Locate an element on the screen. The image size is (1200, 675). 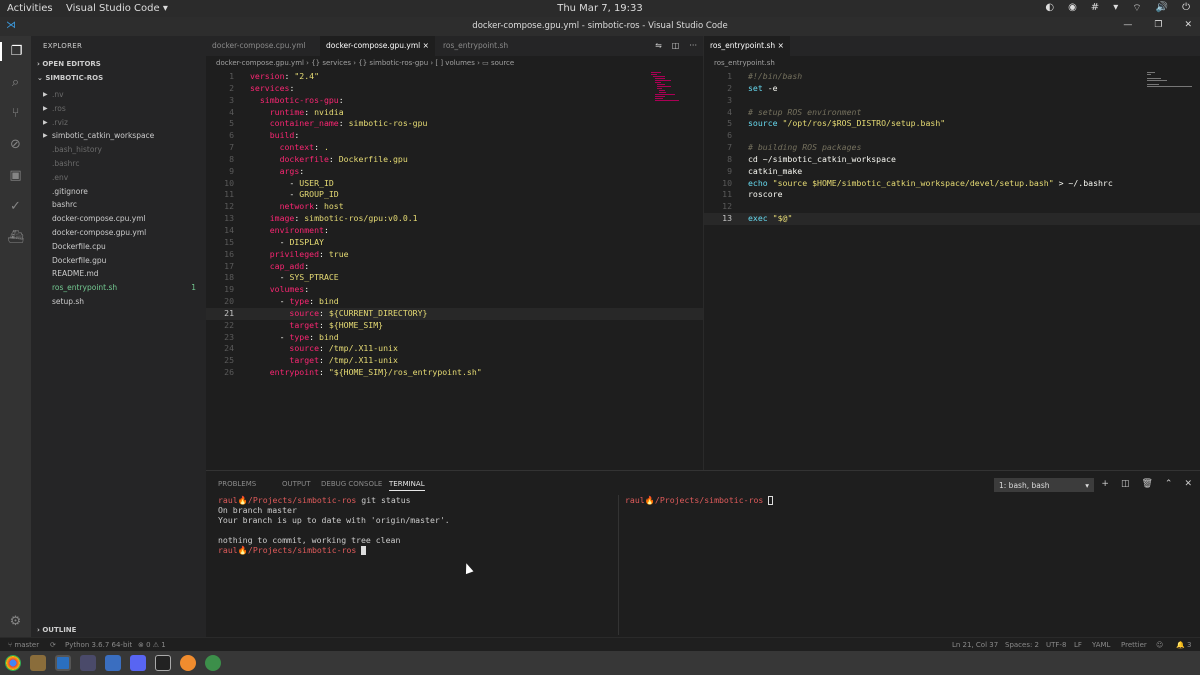
tree-item: docker-compose.cpu.yml is located at coordinates (118, 219).